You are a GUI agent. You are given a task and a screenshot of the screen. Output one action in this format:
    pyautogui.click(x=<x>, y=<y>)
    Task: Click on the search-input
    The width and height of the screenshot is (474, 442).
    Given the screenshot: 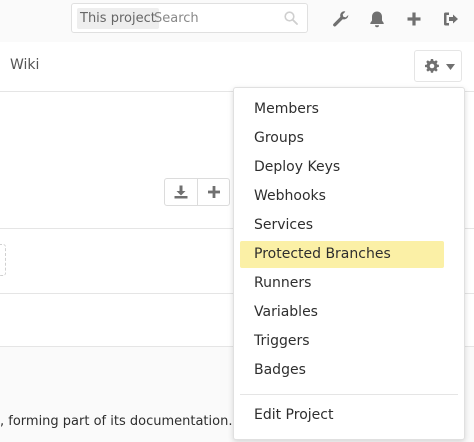 What is the action you would take?
    pyautogui.click(x=214, y=18)
    